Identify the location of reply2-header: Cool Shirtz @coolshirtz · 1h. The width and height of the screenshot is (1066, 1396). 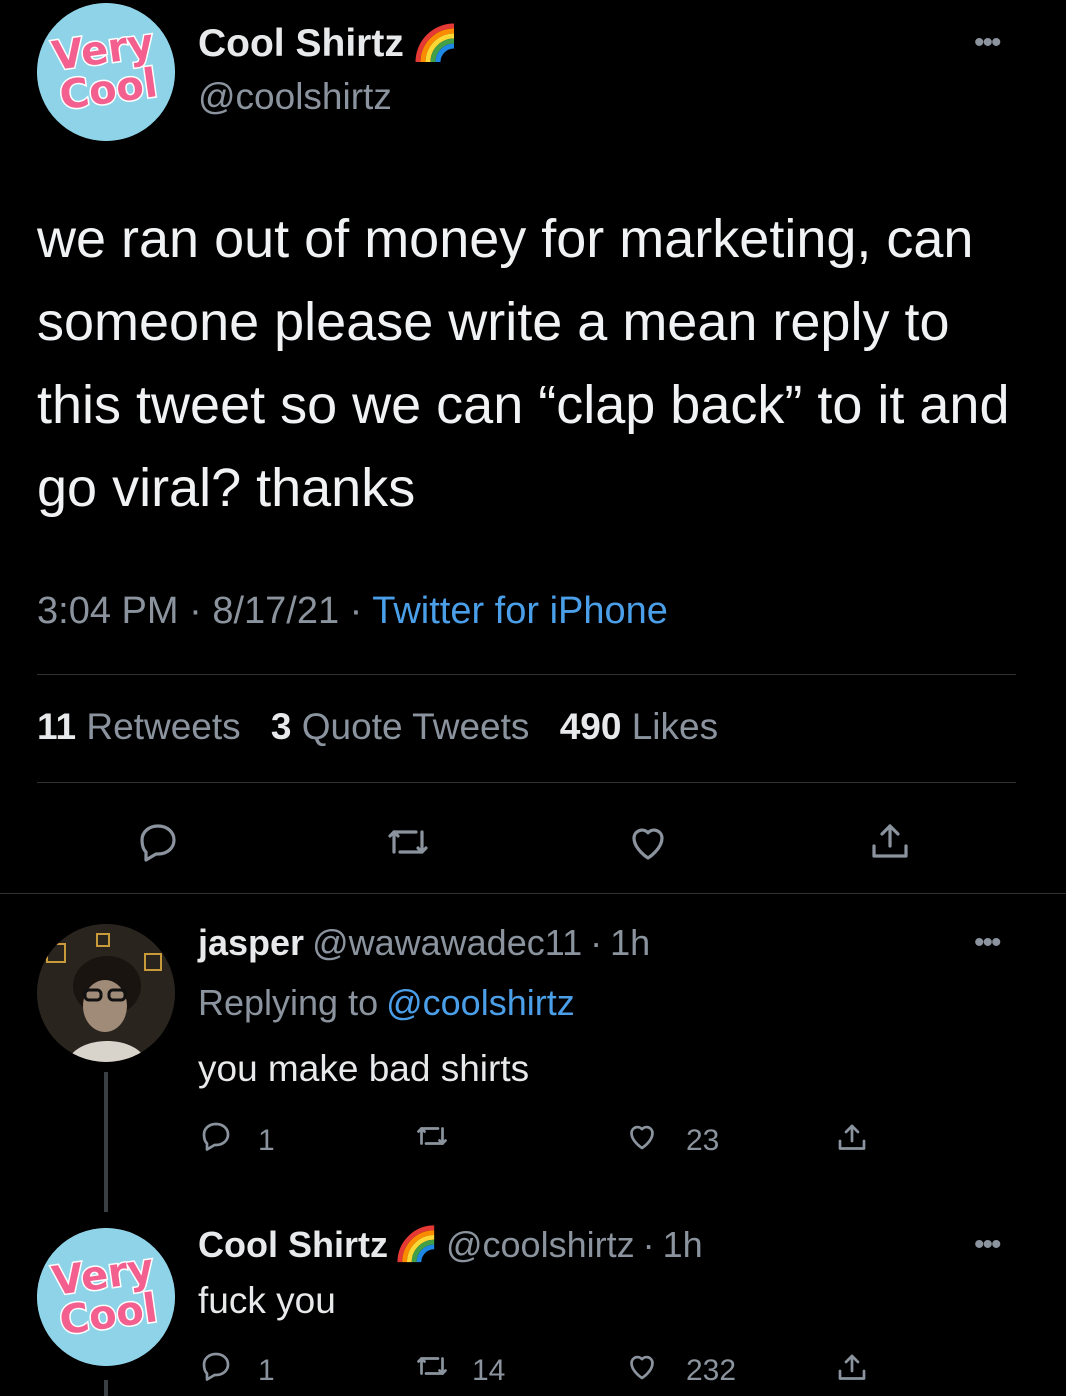
(450, 1245).